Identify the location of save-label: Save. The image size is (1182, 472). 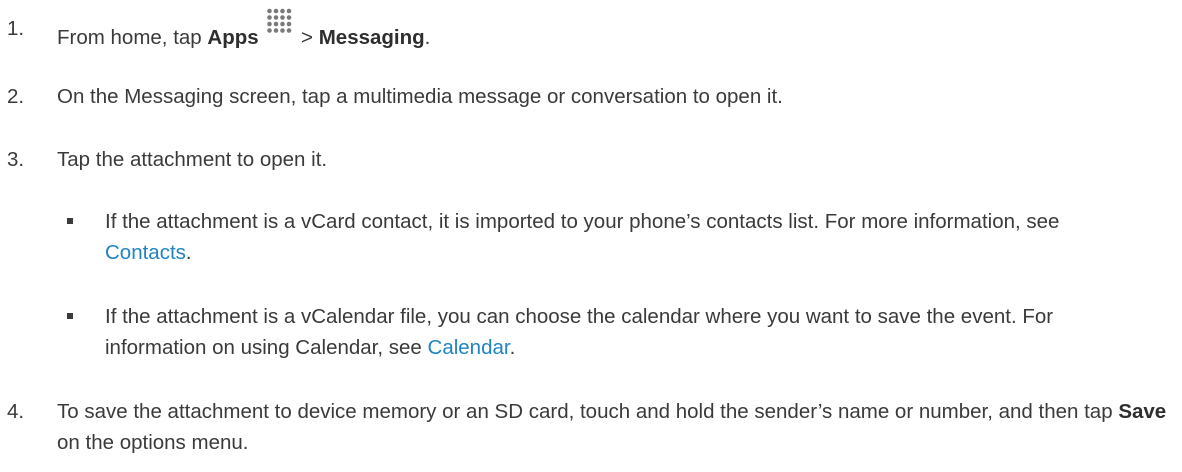
(1142, 411).